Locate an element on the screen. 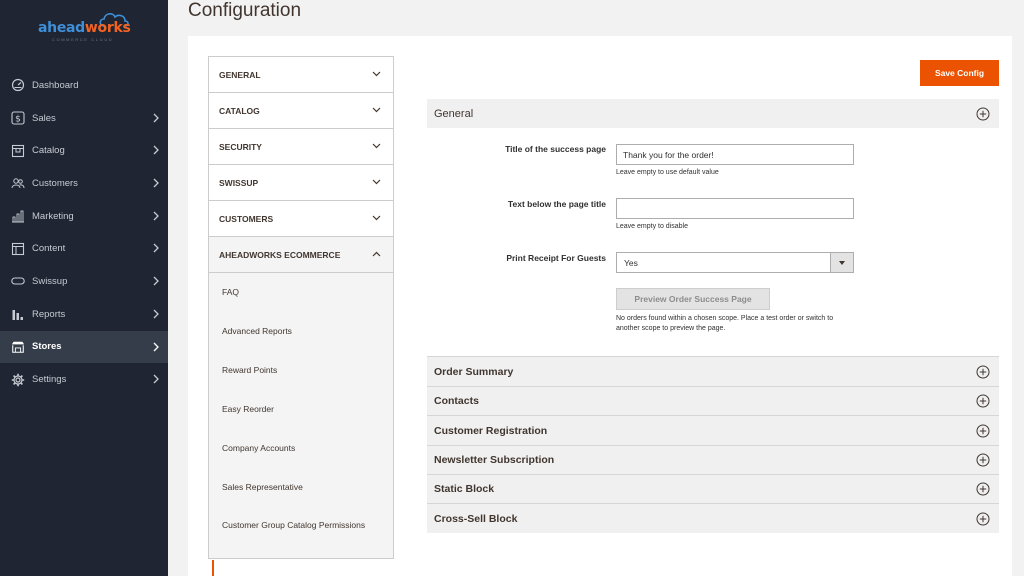 Image resolution: width=1024 pixels, height=576 pixels. nav-item-catalog: Catalog is located at coordinates (84, 150).